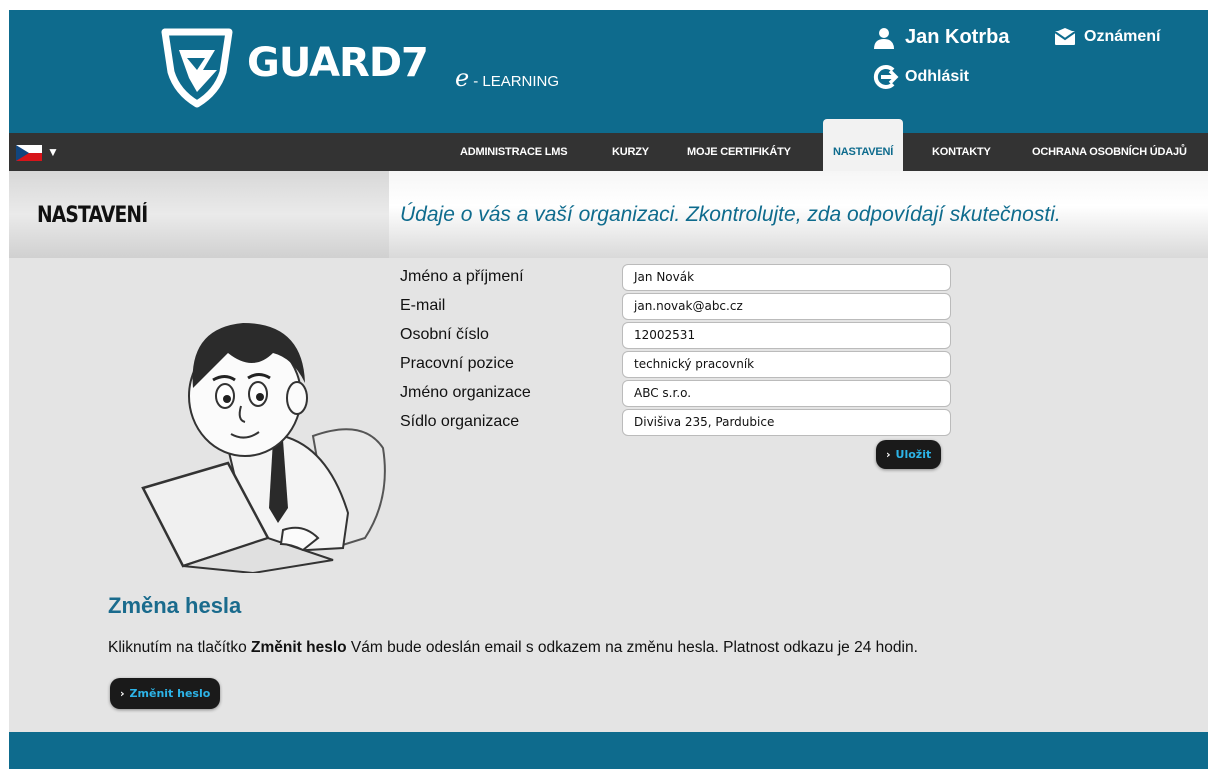 The image size is (1208, 769). Describe the element at coordinates (92, 215) in the screenshot. I see `page-title: NASTAVENÍ` at that location.